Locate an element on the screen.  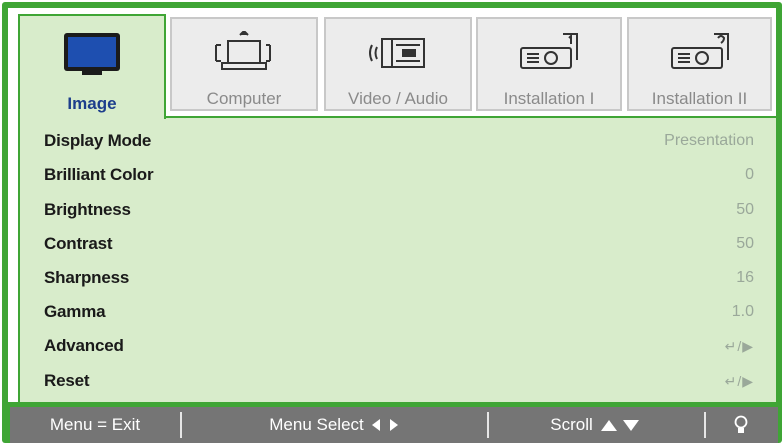
video-audio-icon is located at coordinates (398, 53).